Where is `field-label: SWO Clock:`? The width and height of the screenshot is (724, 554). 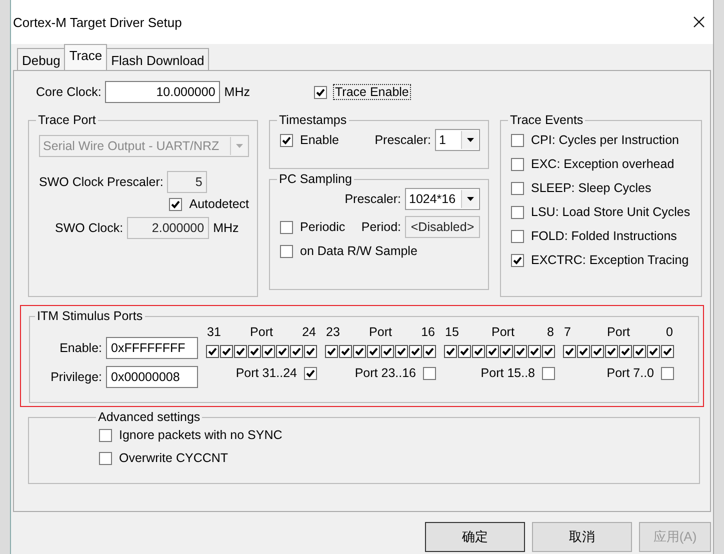
field-label: SWO Clock: is located at coordinates (89, 228).